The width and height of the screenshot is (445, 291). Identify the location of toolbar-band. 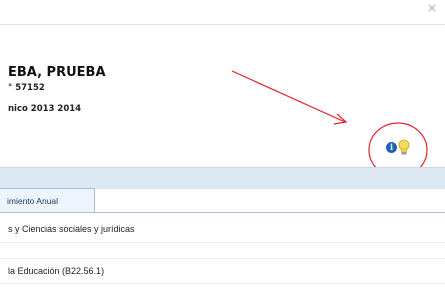
(222, 178).